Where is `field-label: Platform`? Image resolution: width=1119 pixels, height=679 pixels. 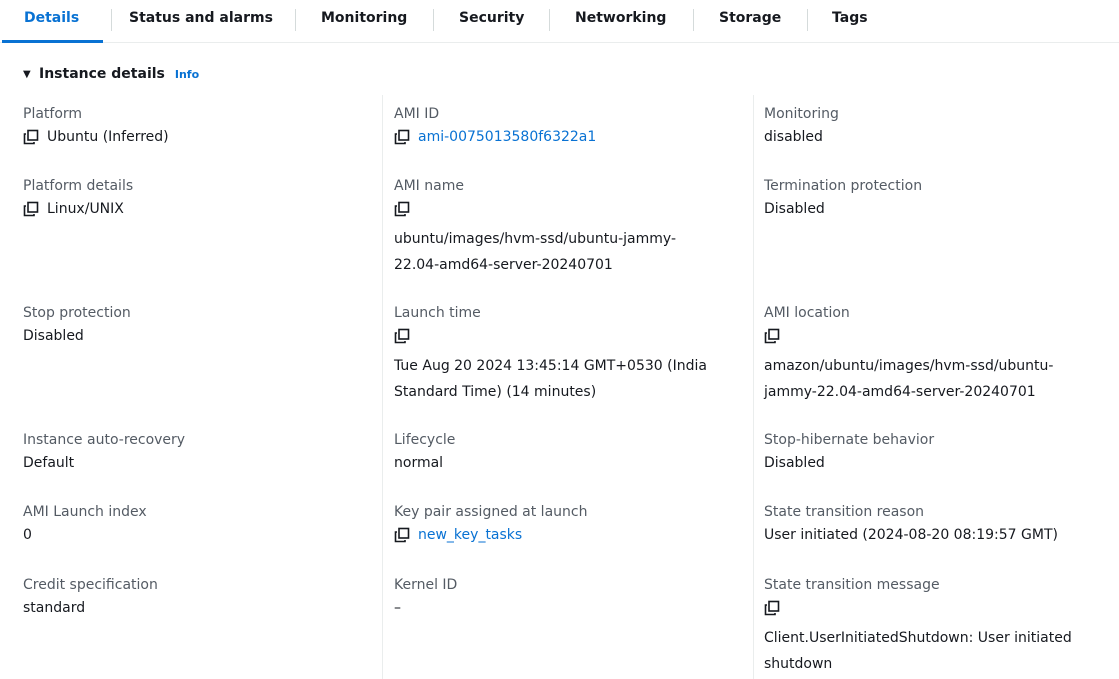
field-label: Platform is located at coordinates (53, 114).